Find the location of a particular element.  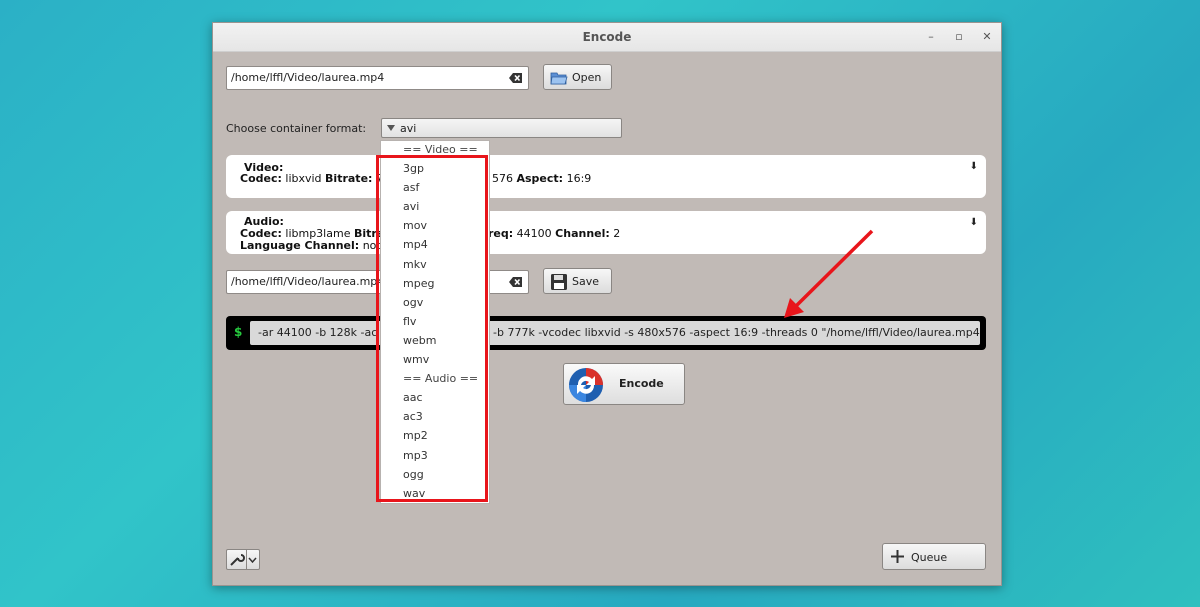

output-path-text: /home/lffl/Video/laurea.mp4 is located at coordinates (308, 281).